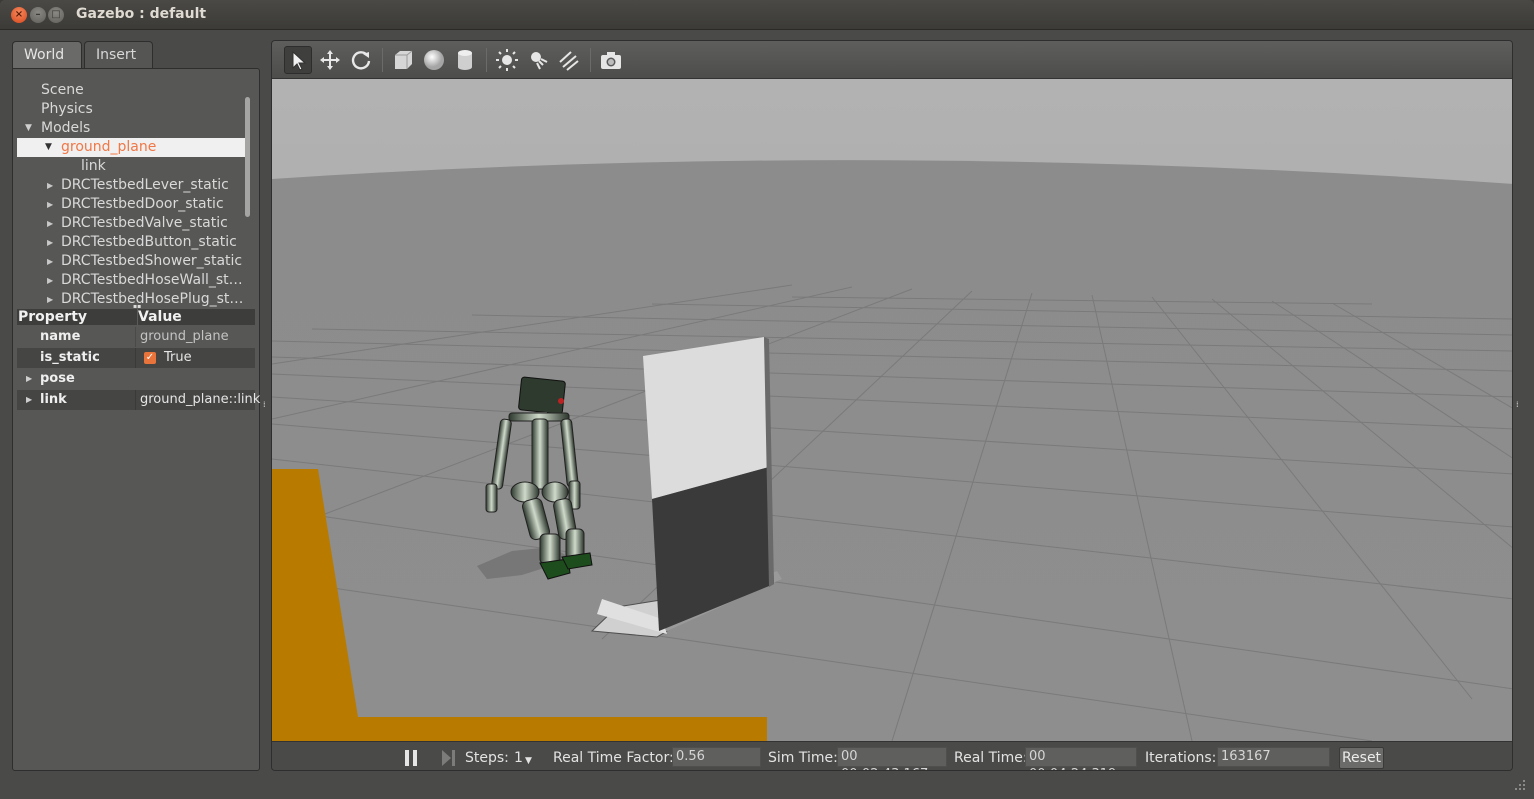 This screenshot has width=1534, height=799. Describe the element at coordinates (60, 336) in the screenshot. I see `property-label: name` at that location.